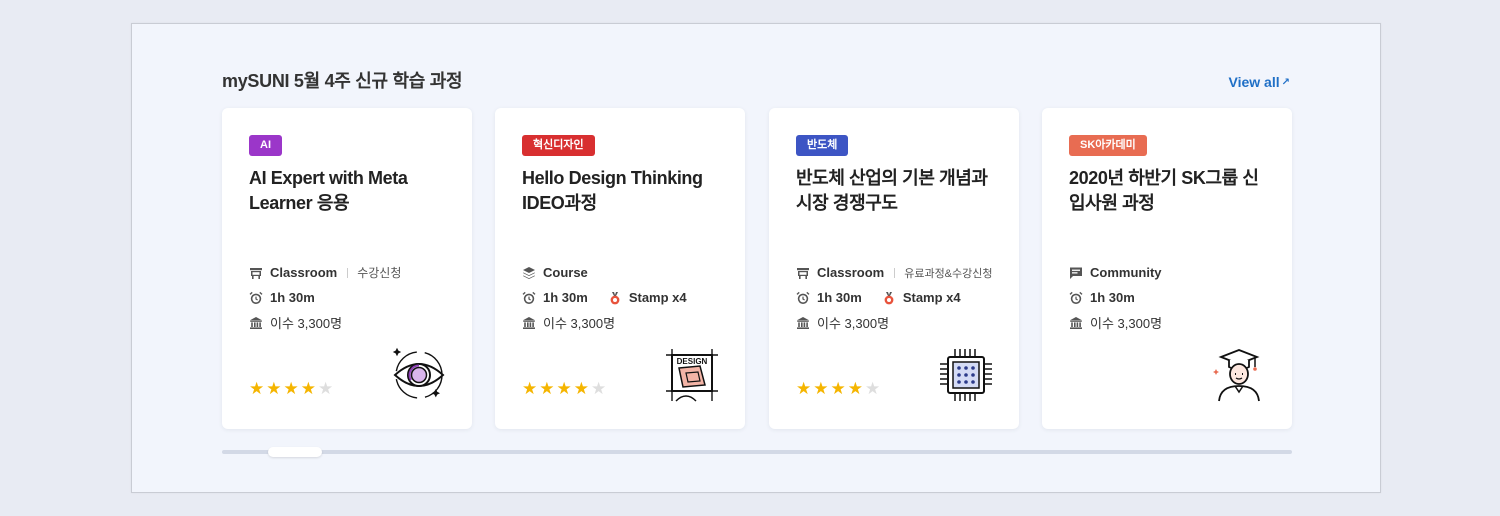  I want to click on category-badge: 혁신디자인, so click(558, 145).